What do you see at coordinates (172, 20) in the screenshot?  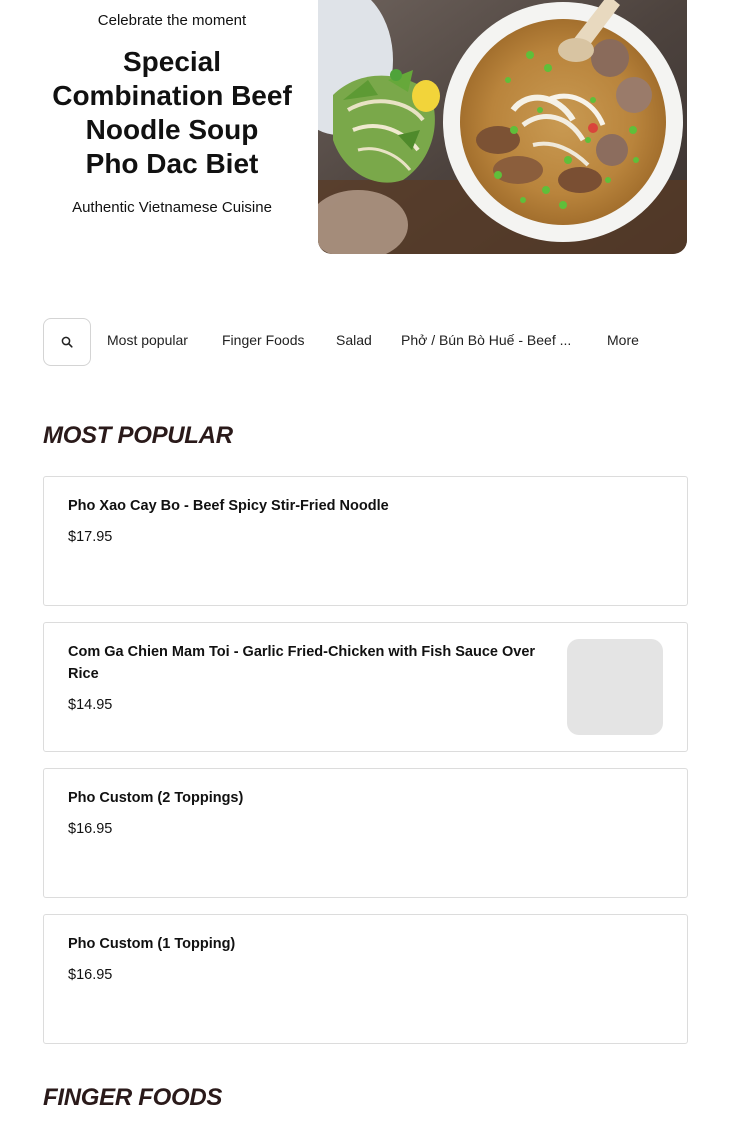 I see `hero-tagline: Celebrate the moment` at bounding box center [172, 20].